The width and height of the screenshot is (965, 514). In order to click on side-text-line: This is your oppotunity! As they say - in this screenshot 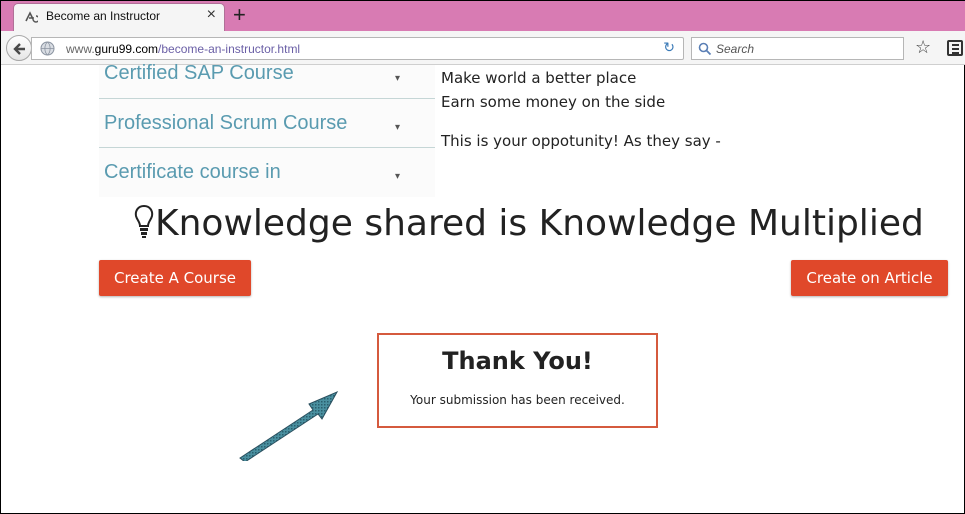, I will do `click(581, 141)`.